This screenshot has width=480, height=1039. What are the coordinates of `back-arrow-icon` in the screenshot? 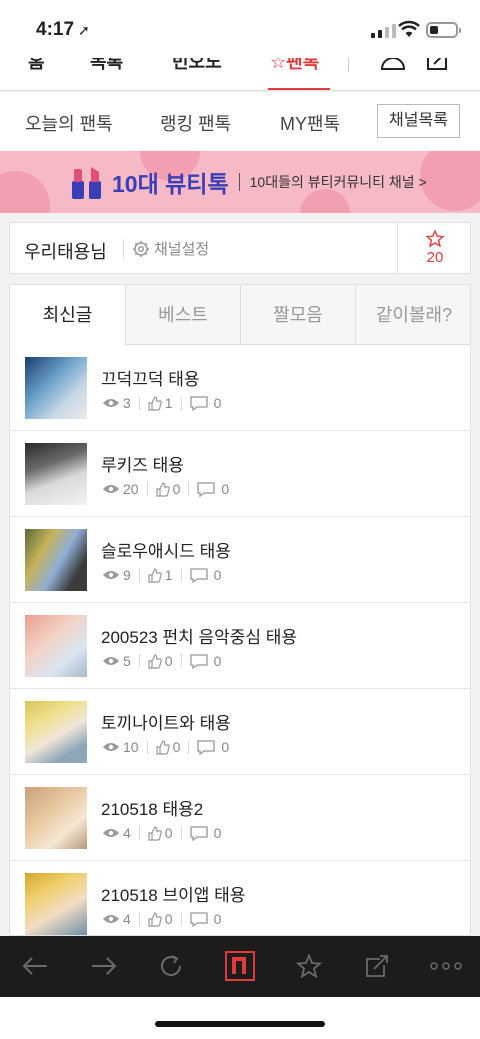 It's located at (35, 966).